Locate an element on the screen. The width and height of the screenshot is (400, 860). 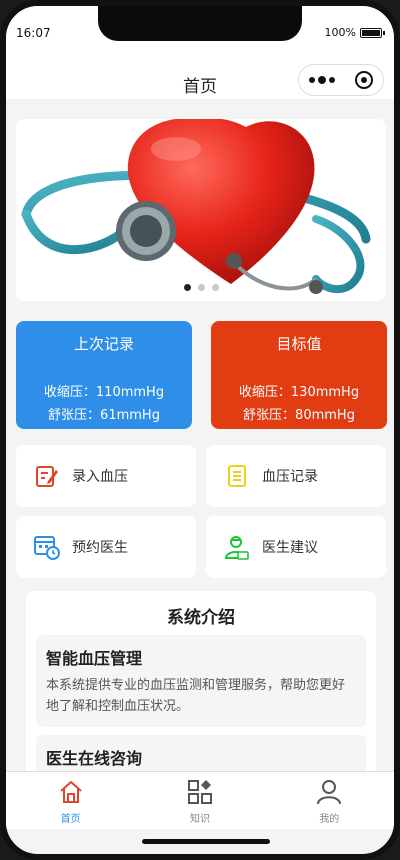
battery-status: 100% is located at coordinates (354, 32).